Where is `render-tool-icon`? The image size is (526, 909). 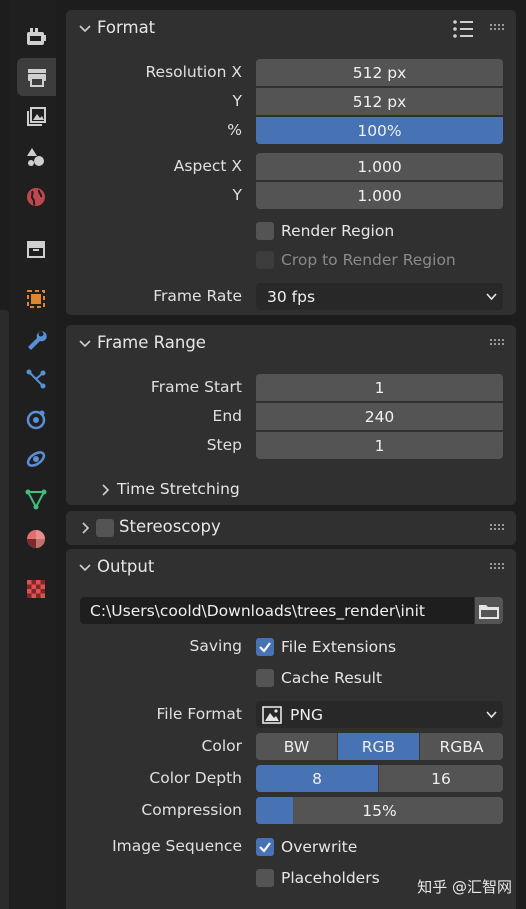
render-tool-icon is located at coordinates (36, 36).